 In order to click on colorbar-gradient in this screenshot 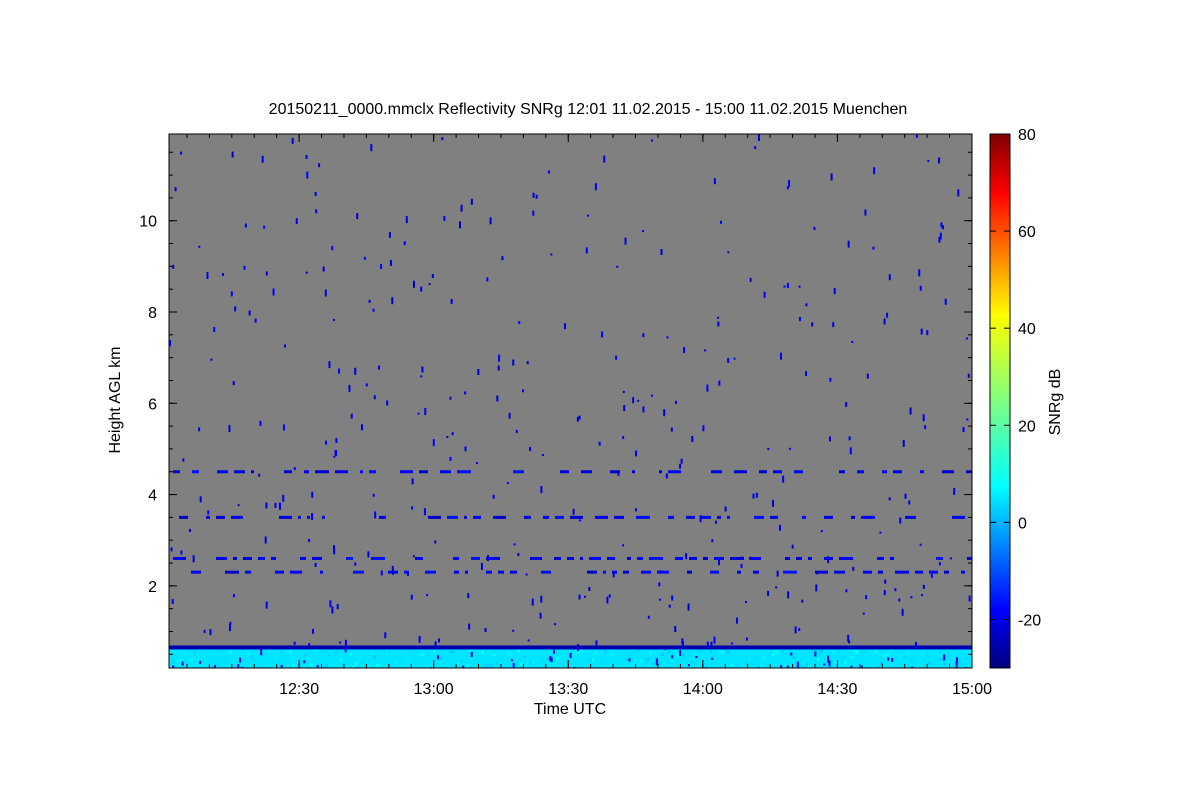, I will do `click(1000, 401)`.